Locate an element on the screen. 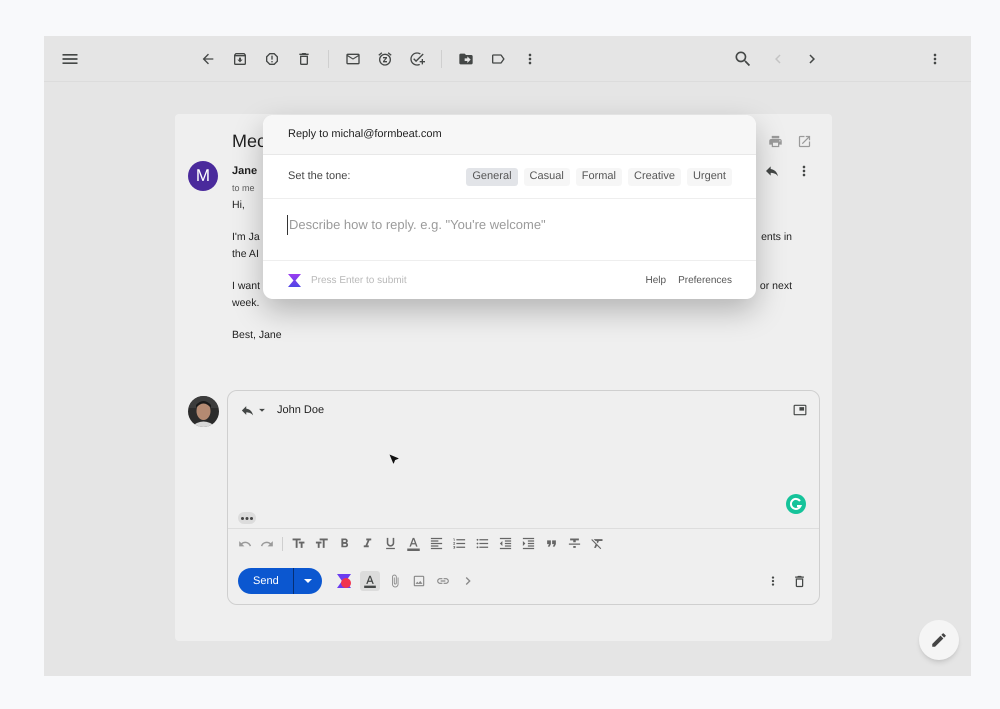 Image resolution: width=1000 pixels, height=709 pixels. recipient-chip: John Doe is located at coordinates (300, 410).